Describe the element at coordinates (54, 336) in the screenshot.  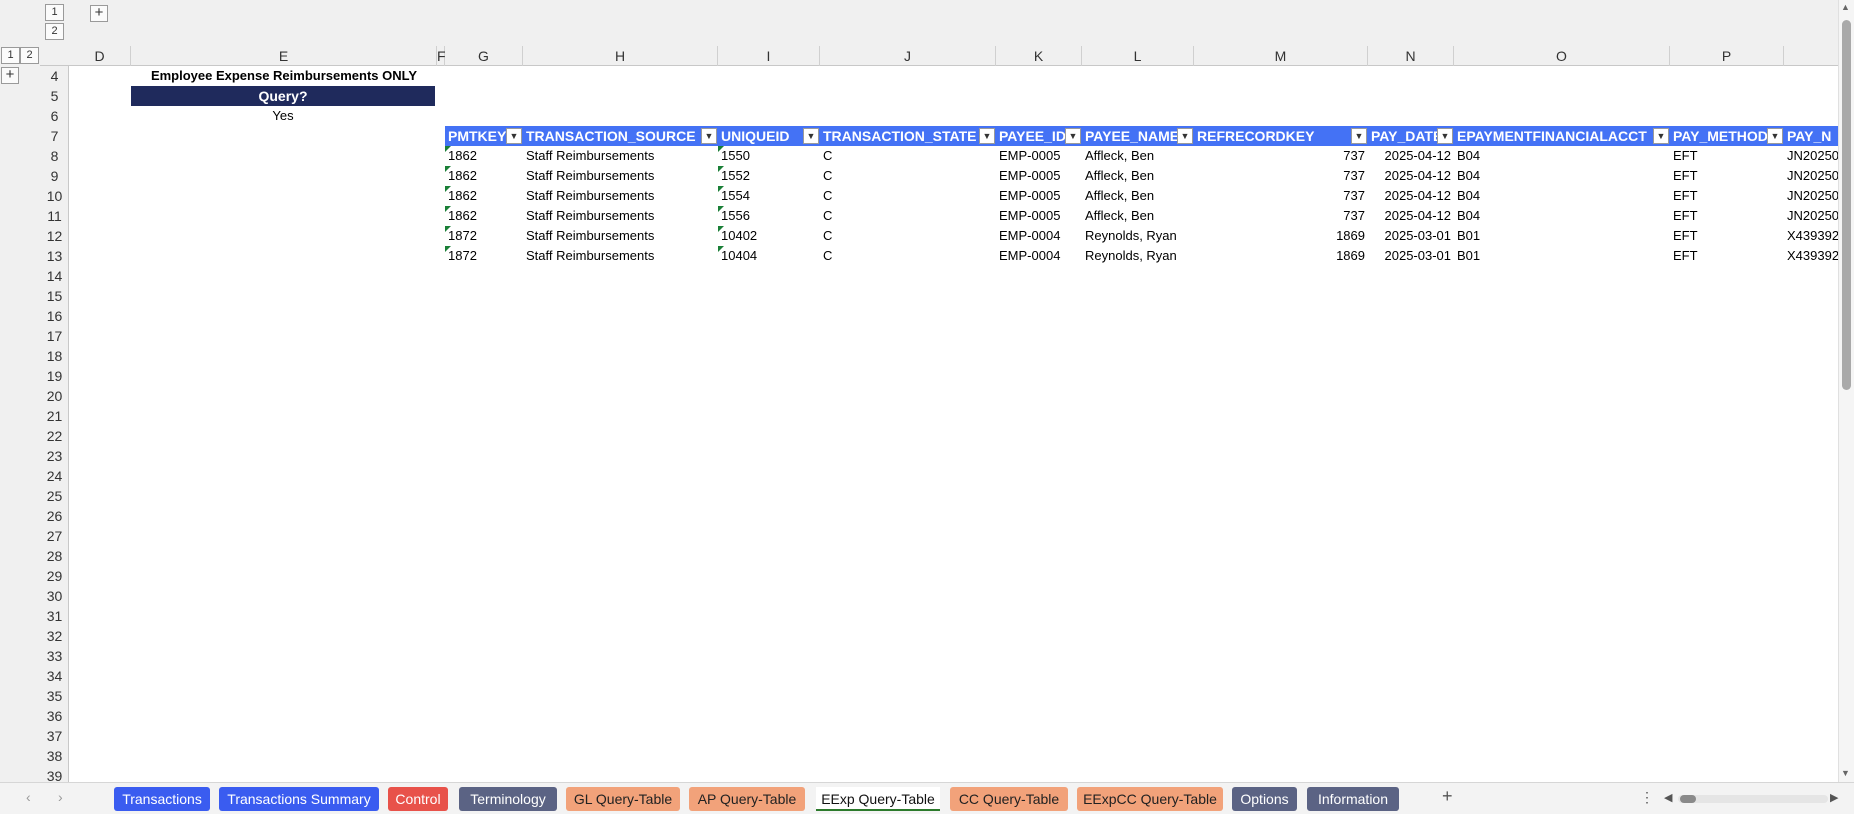
I see `row-header-17: 17` at that location.